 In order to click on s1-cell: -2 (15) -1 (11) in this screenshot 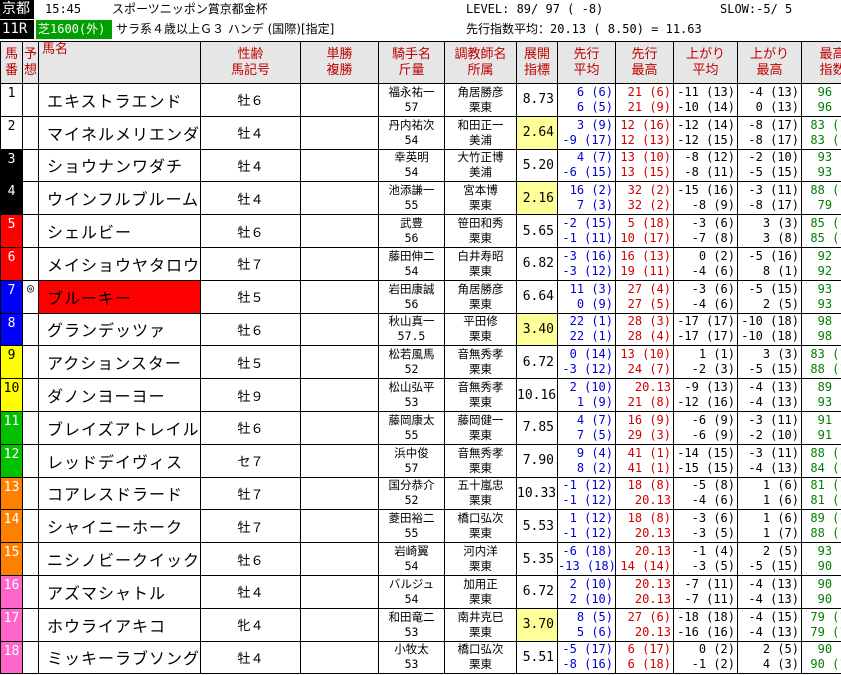, I will do `click(586, 231)`.